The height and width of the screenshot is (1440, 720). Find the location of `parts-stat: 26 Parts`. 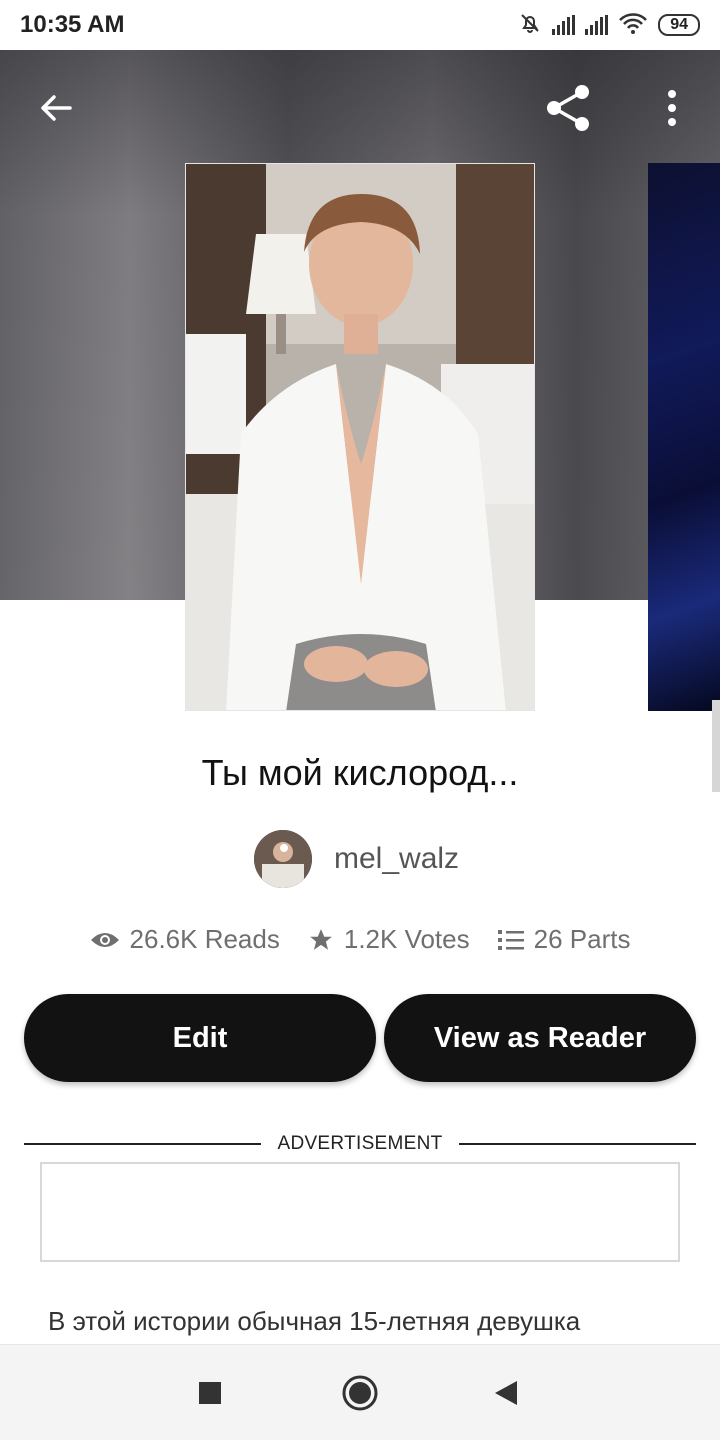

parts-stat: 26 Parts is located at coordinates (564, 939).